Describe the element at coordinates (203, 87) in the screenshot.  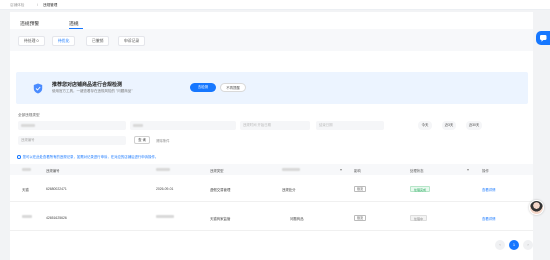
I see `detect-button: 去检测` at that location.